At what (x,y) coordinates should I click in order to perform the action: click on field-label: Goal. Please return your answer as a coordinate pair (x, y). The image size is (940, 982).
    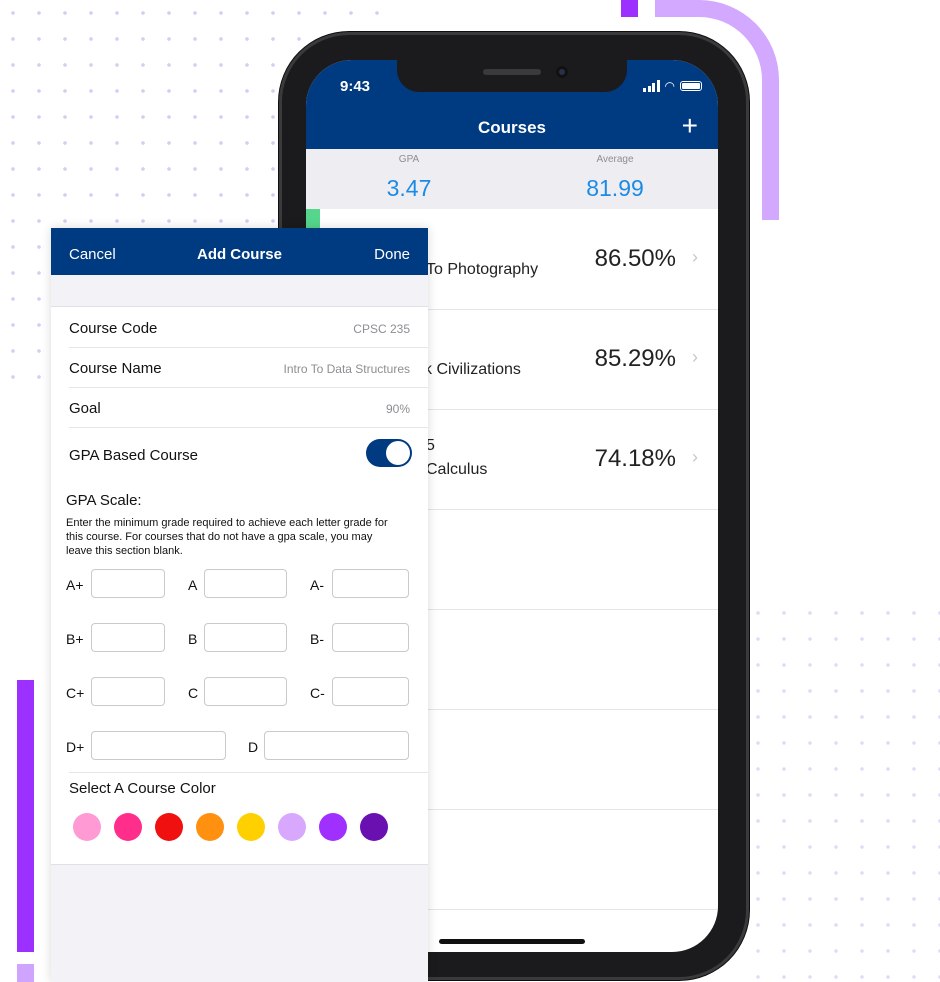
    Looking at the image, I should click on (85, 408).